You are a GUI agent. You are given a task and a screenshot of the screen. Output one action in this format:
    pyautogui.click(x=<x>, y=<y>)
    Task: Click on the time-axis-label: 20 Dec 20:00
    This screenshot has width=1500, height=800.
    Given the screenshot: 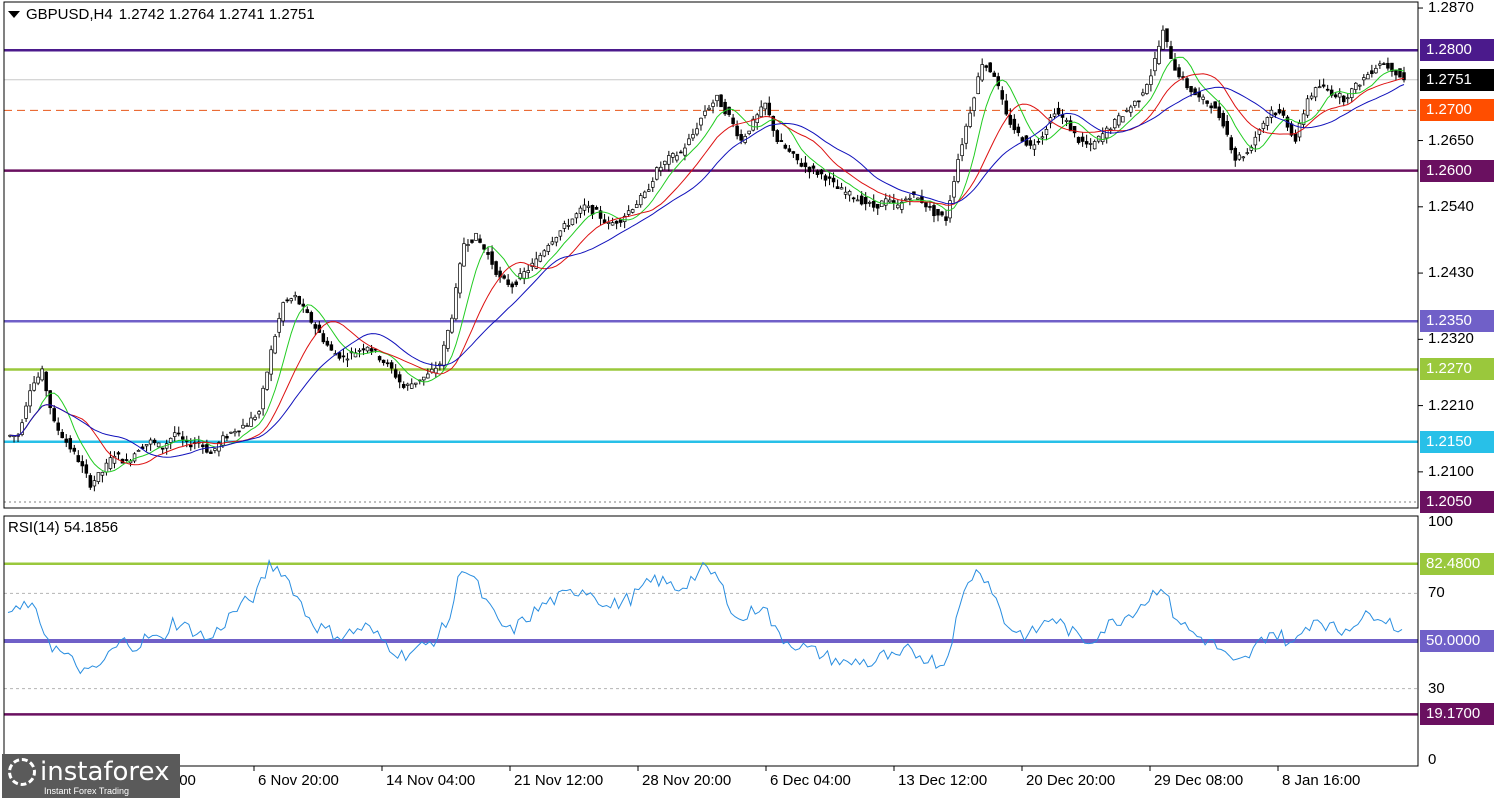 What is the action you would take?
    pyautogui.click(x=1071, y=780)
    